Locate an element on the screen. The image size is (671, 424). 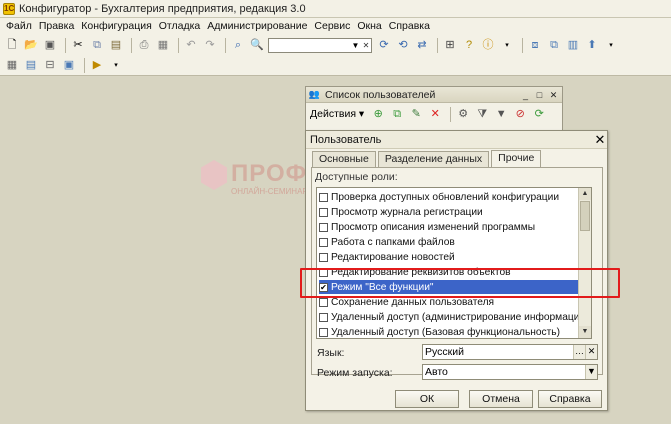
list-item: Сохранение данных пользователя is located at coordinates (449, 302).